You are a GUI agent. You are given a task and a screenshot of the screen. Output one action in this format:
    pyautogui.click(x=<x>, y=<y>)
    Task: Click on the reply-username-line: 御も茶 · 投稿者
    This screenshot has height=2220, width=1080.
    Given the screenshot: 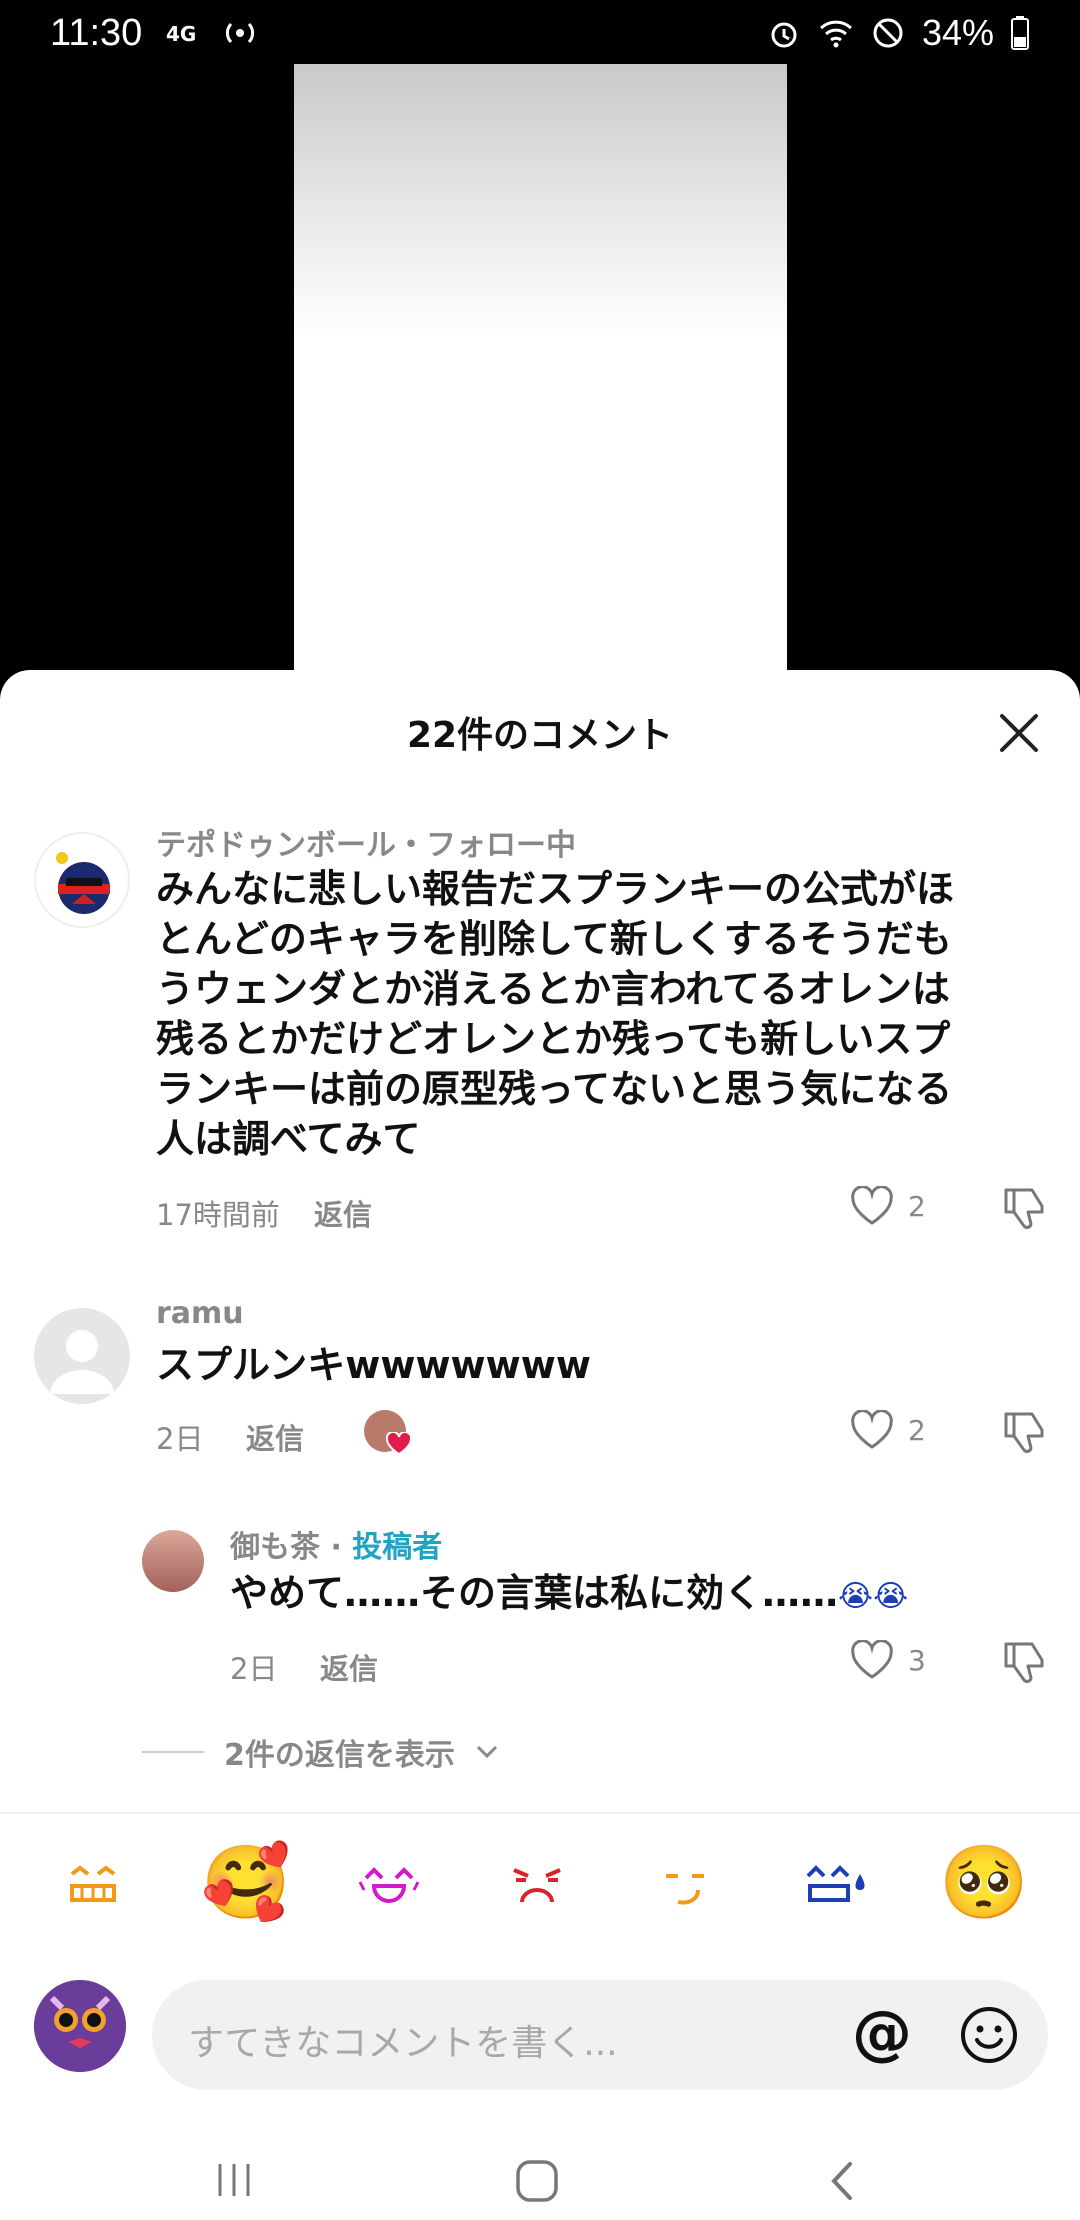 What is the action you would take?
    pyautogui.click(x=336, y=1544)
    